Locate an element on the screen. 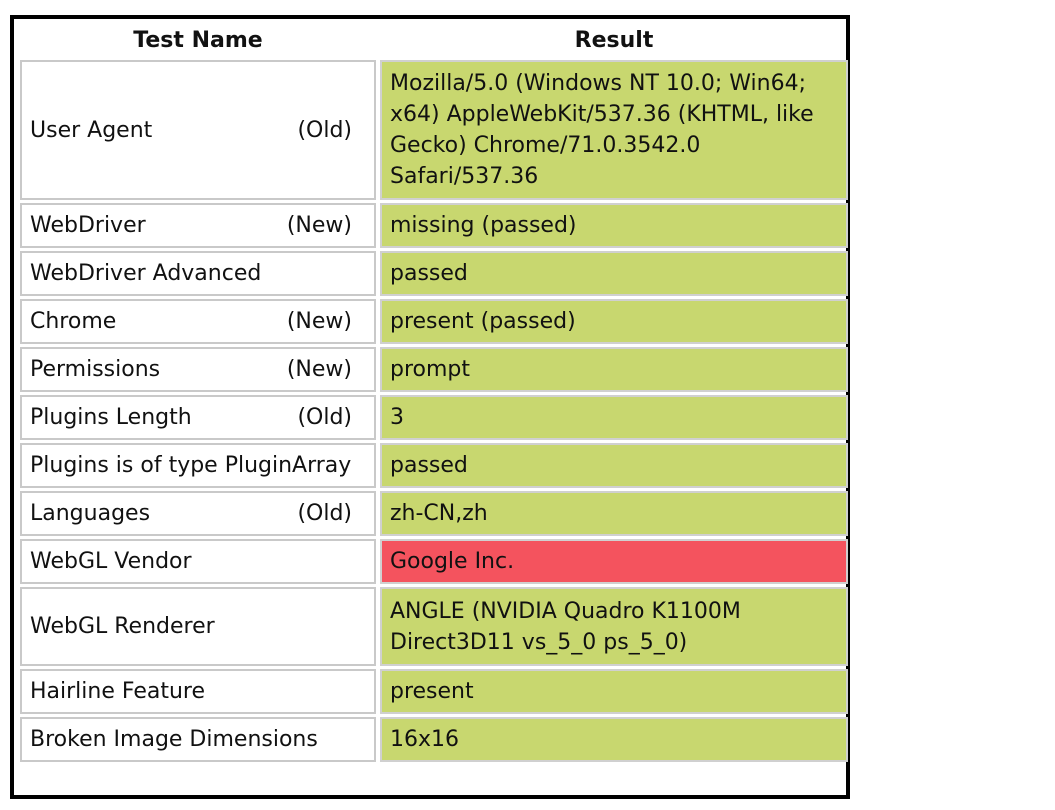  table-row: WebDriver Advanced passed is located at coordinates (434, 273).